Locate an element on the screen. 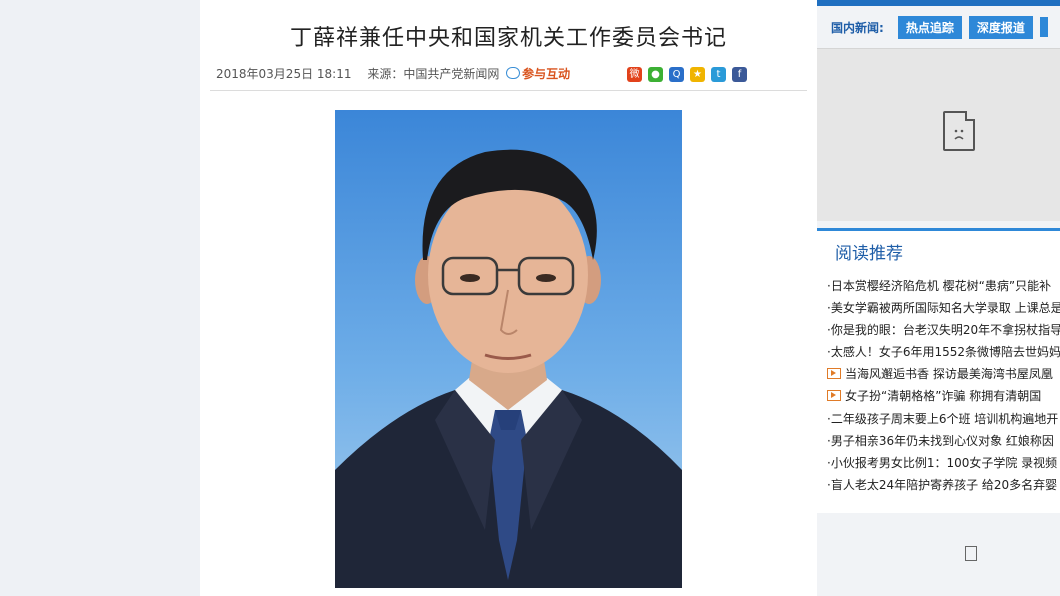  header-divider is located at coordinates (508, 90).